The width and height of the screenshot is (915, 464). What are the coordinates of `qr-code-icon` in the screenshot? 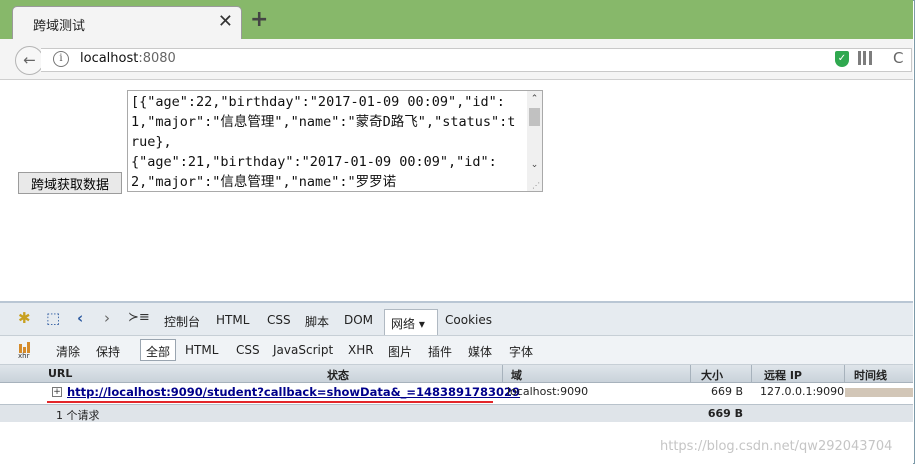 It's located at (865, 58).